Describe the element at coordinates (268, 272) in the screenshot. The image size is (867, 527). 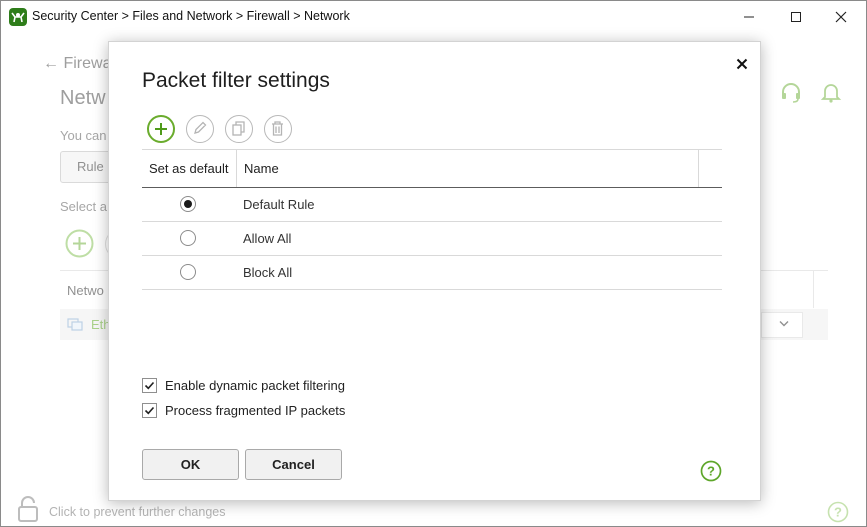
I see `rule-name: Block All` at that location.